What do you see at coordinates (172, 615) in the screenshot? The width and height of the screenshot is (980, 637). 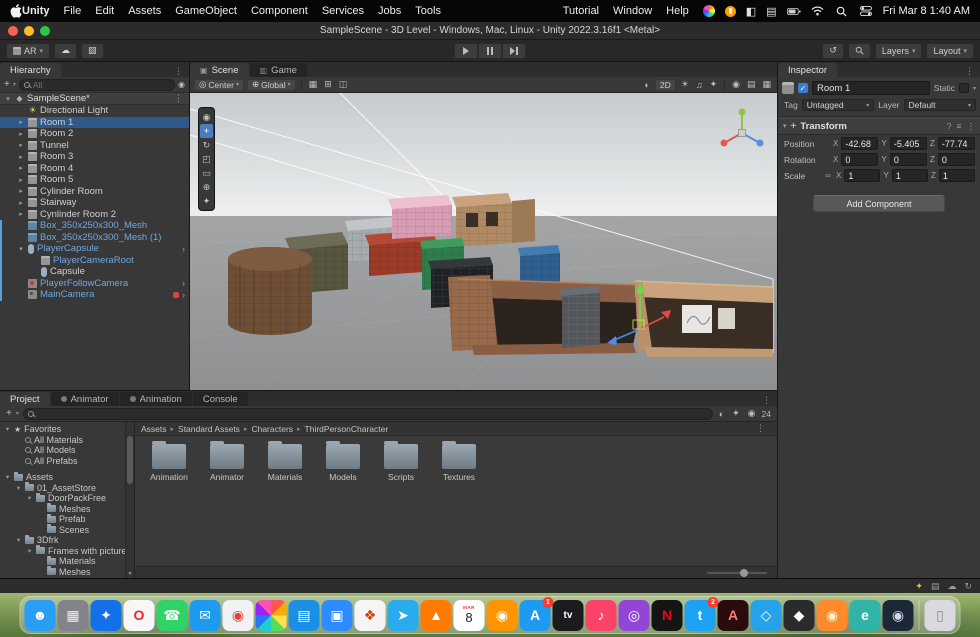 I see `whatsapp-icon: ☎` at bounding box center [172, 615].